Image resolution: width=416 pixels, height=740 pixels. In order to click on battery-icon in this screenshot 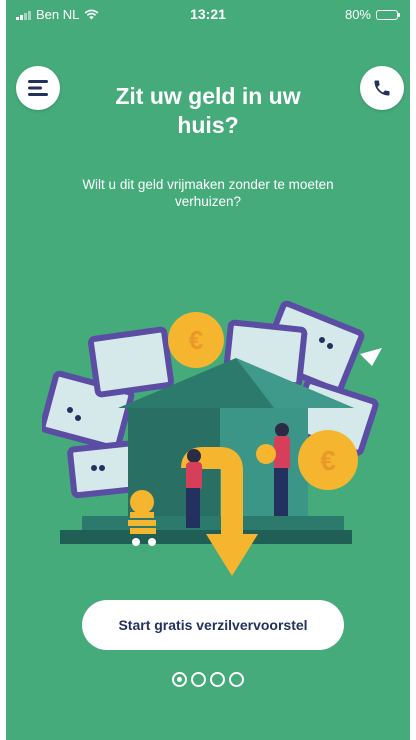, I will do `click(388, 14)`.